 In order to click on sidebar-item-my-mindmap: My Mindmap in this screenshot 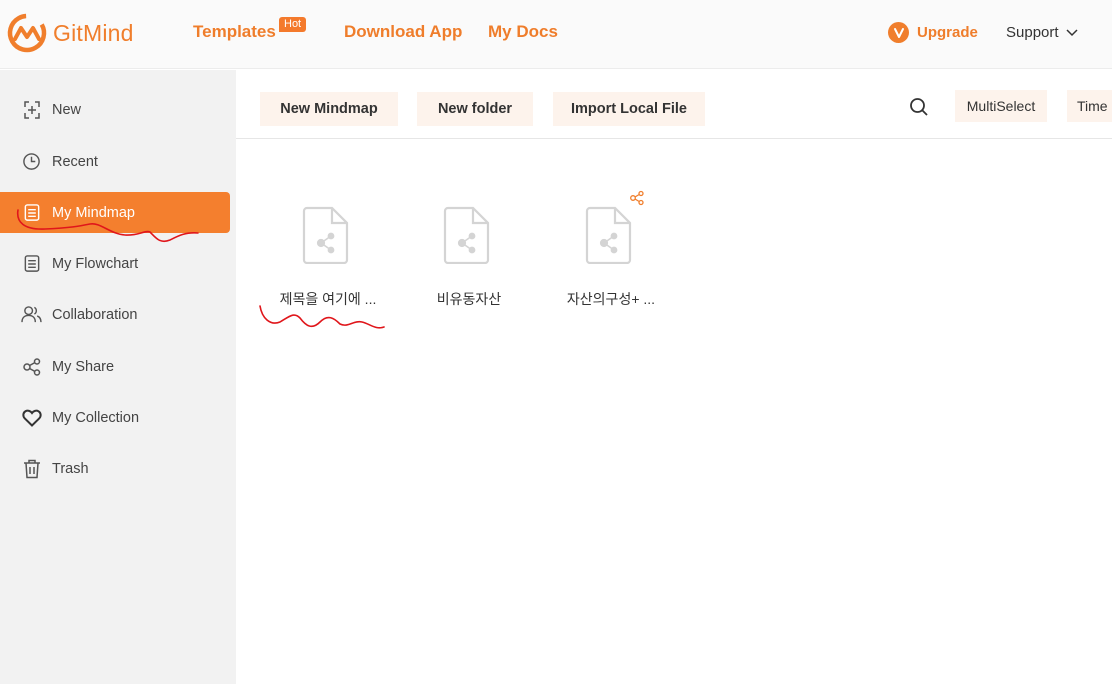, I will do `click(115, 212)`.